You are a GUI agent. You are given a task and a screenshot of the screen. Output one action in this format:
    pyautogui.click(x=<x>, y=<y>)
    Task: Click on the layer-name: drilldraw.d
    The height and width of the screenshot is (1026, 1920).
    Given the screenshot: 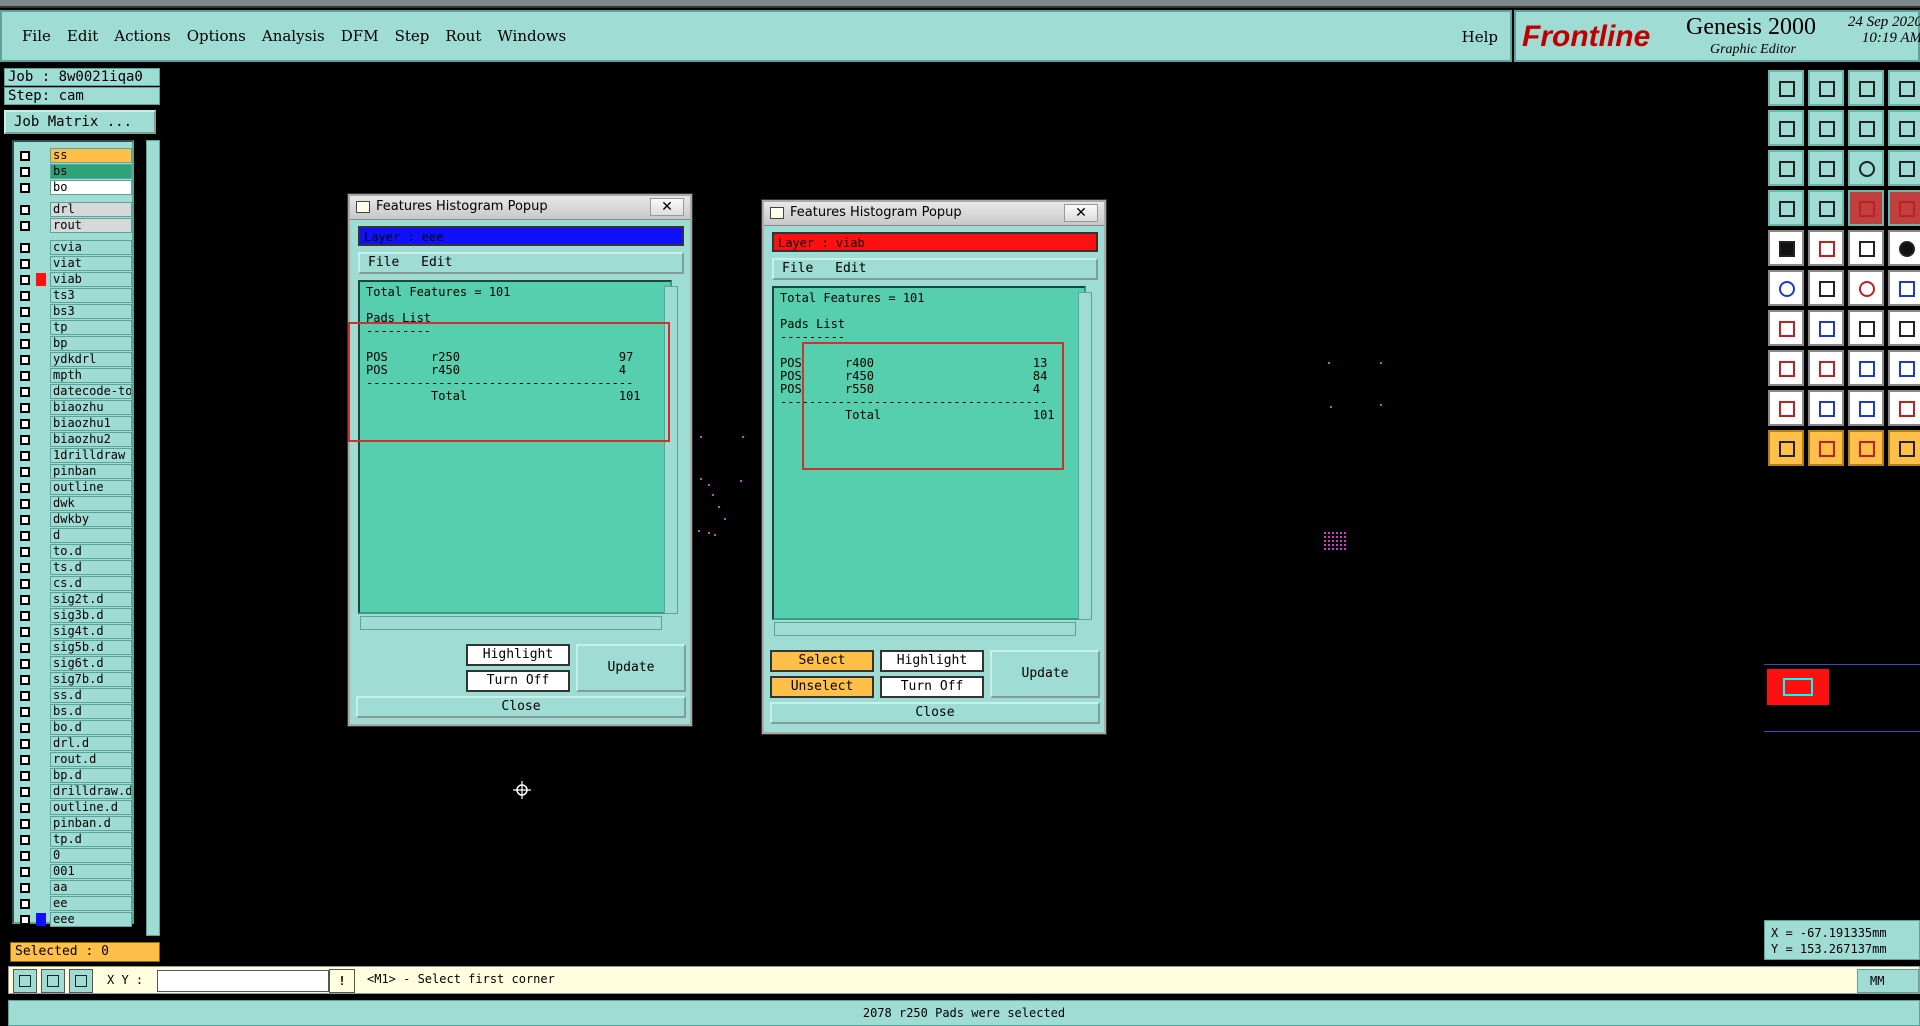 What is the action you would take?
    pyautogui.click(x=91, y=791)
    